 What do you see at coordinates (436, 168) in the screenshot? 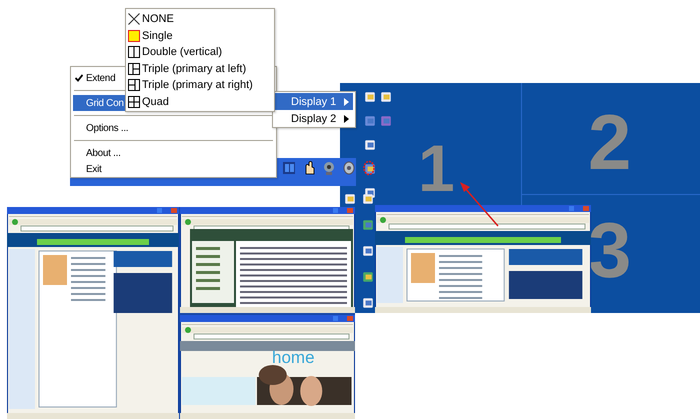
I see `display-number: 1` at bounding box center [436, 168].